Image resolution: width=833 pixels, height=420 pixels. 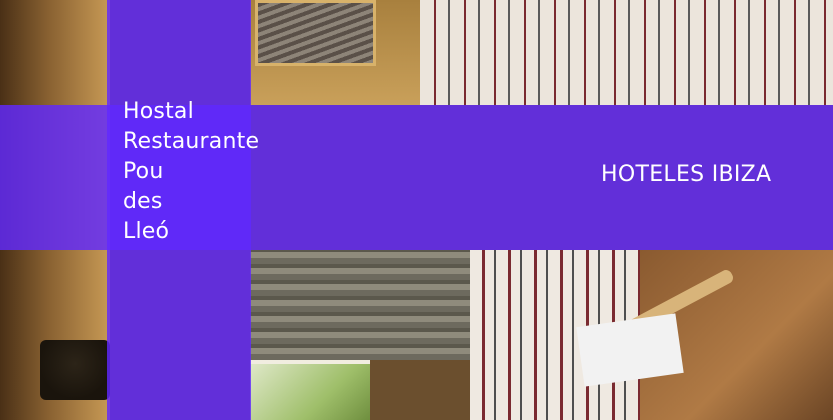 I want to click on hotel-title: Hostal Restaurante Pou des Lleó, so click(x=191, y=172).